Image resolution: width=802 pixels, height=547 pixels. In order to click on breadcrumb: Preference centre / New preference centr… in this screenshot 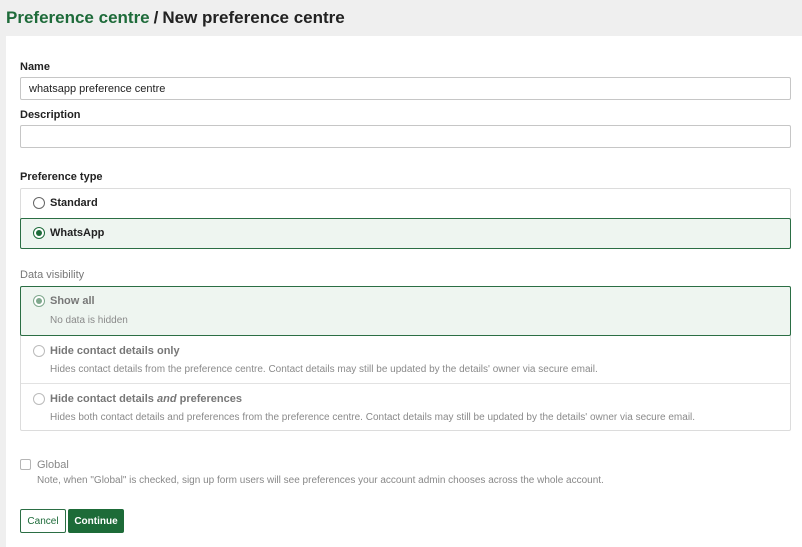, I will do `click(401, 18)`.